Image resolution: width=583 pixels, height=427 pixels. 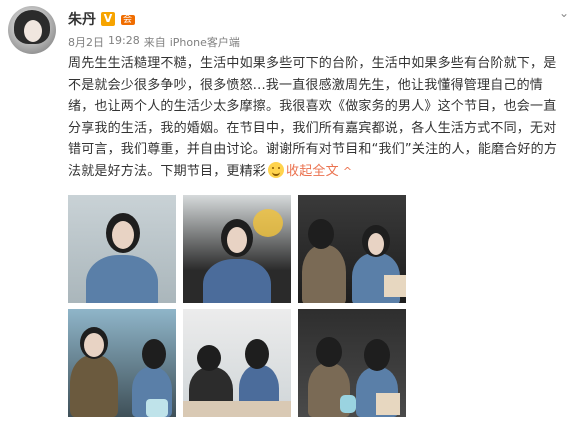 I want to click on source-prefix: 来自, so click(x=154, y=42).